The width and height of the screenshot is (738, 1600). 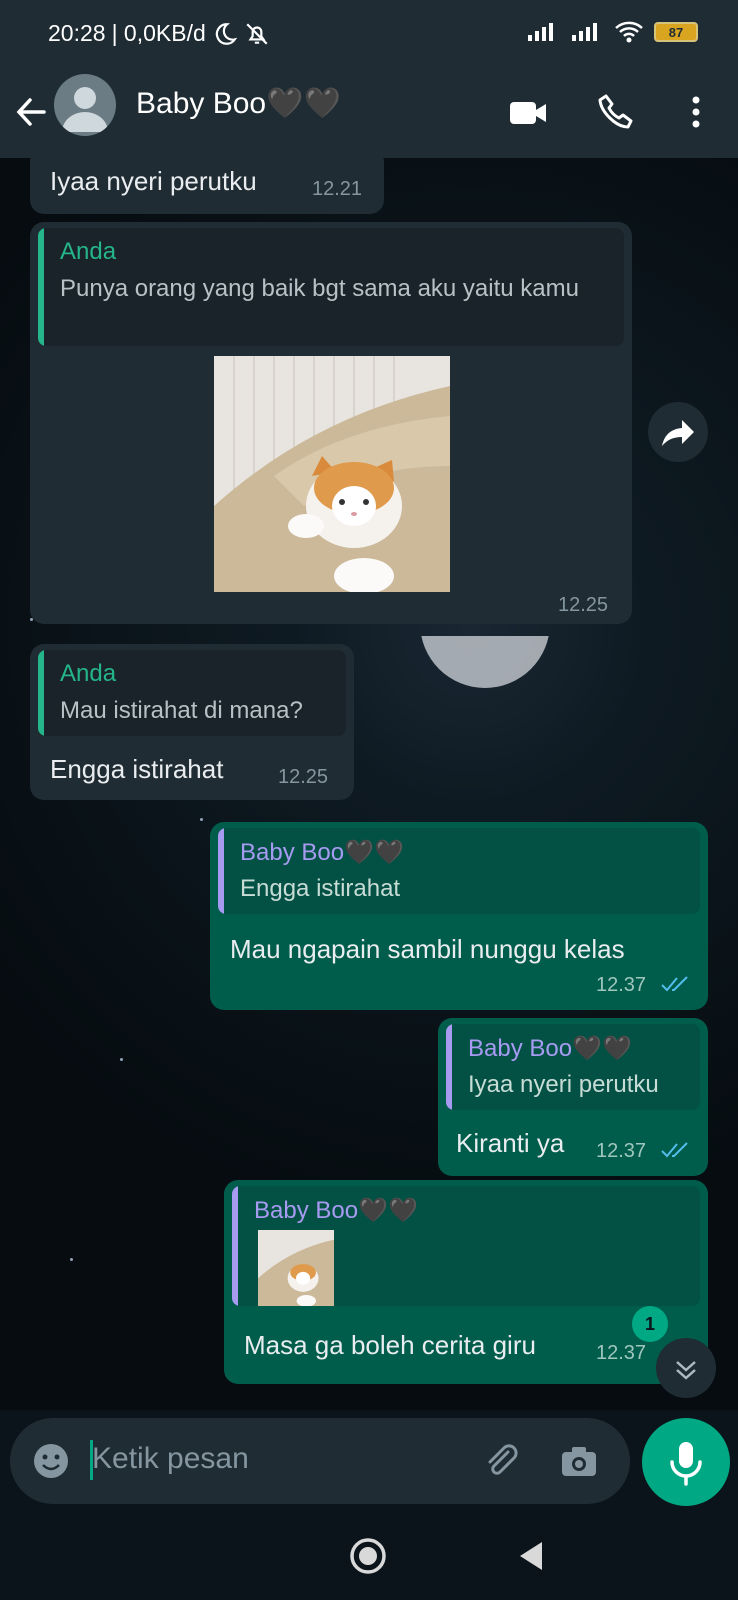 I want to click on quote-text: Mau istirahat di mana?, so click(x=181, y=710).